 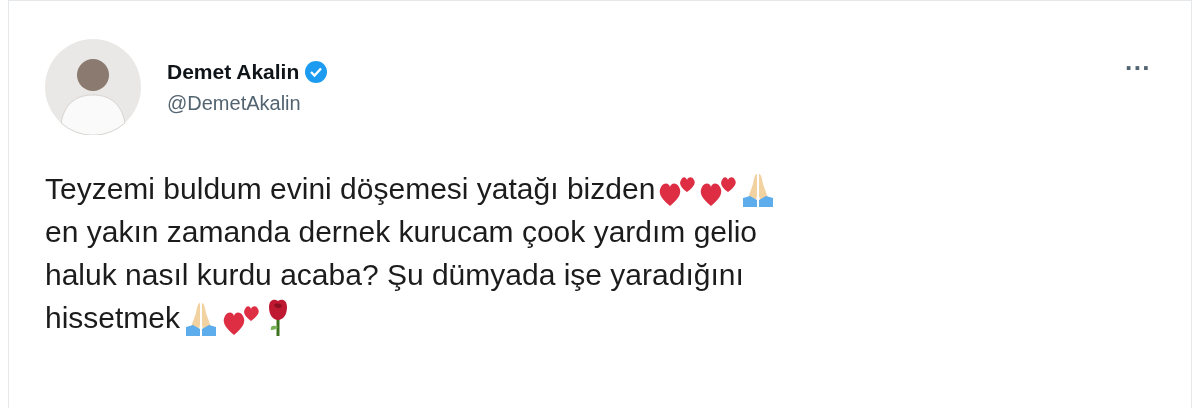 What do you see at coordinates (113, 318) in the screenshot?
I see `tweet-text: hissetmek` at bounding box center [113, 318].